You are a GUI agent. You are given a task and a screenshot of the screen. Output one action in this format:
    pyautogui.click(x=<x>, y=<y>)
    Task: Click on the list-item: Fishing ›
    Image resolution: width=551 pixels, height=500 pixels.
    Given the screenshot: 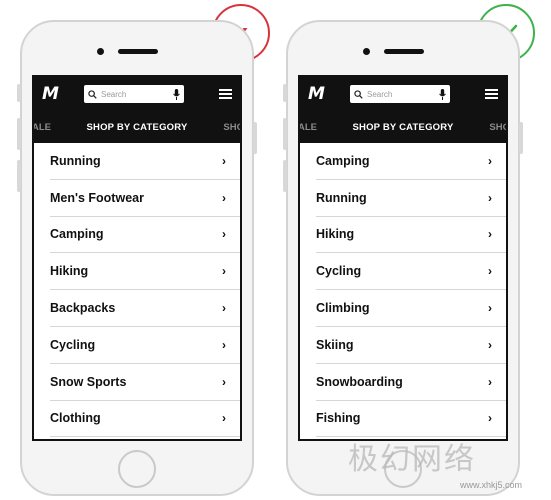 What is the action you would take?
    pyautogui.click(x=411, y=419)
    